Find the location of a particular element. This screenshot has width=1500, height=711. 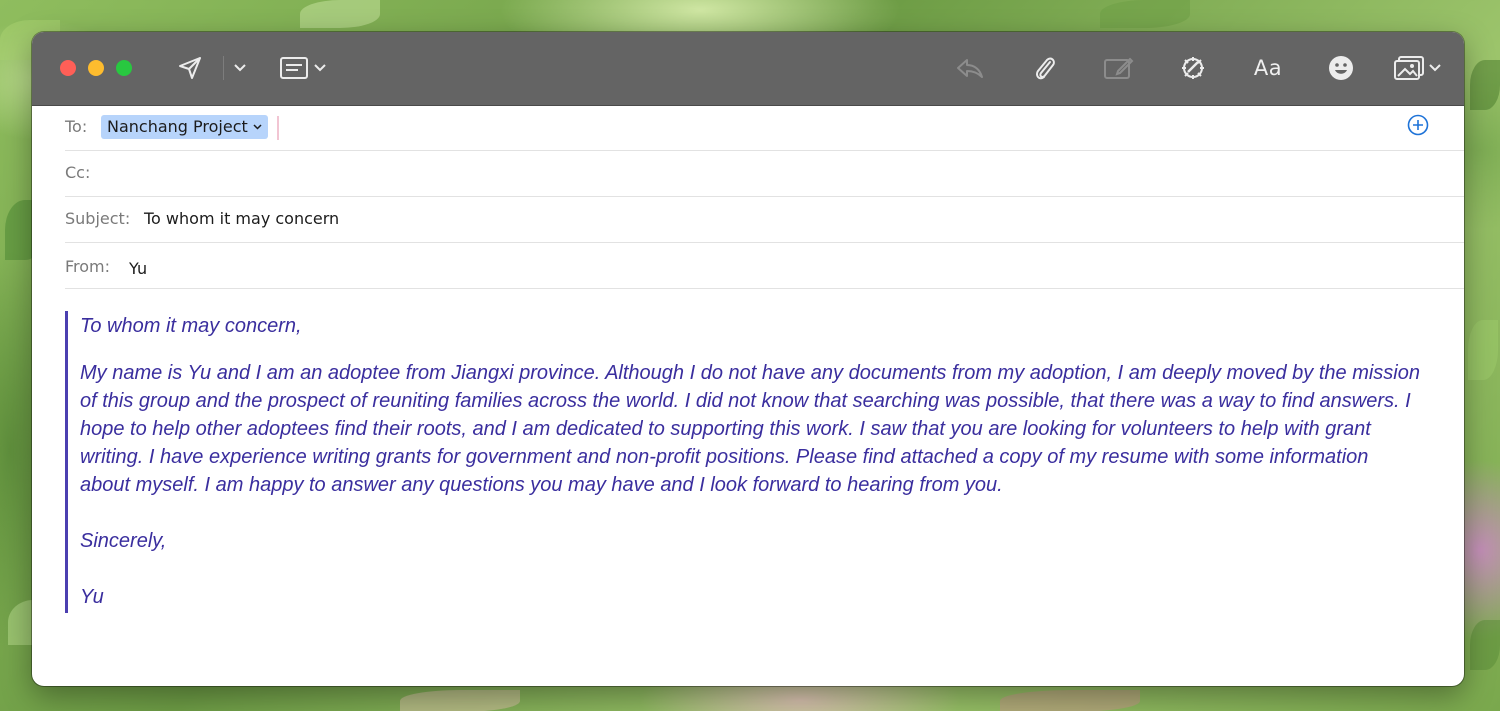

from-field: Yu is located at coordinates (138, 268).